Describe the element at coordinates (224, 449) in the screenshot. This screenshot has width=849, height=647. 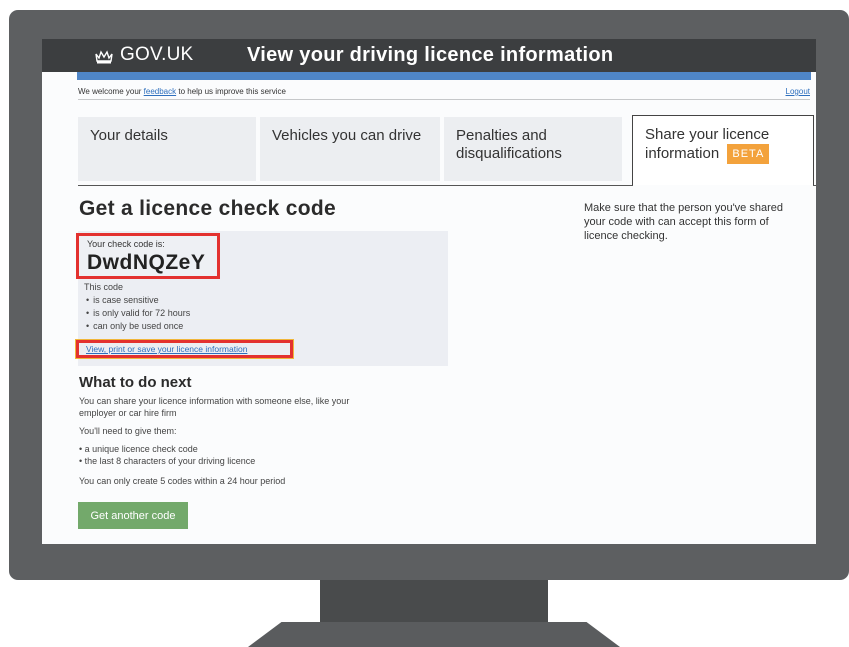
I see `list-item: a unique licence check code` at that location.